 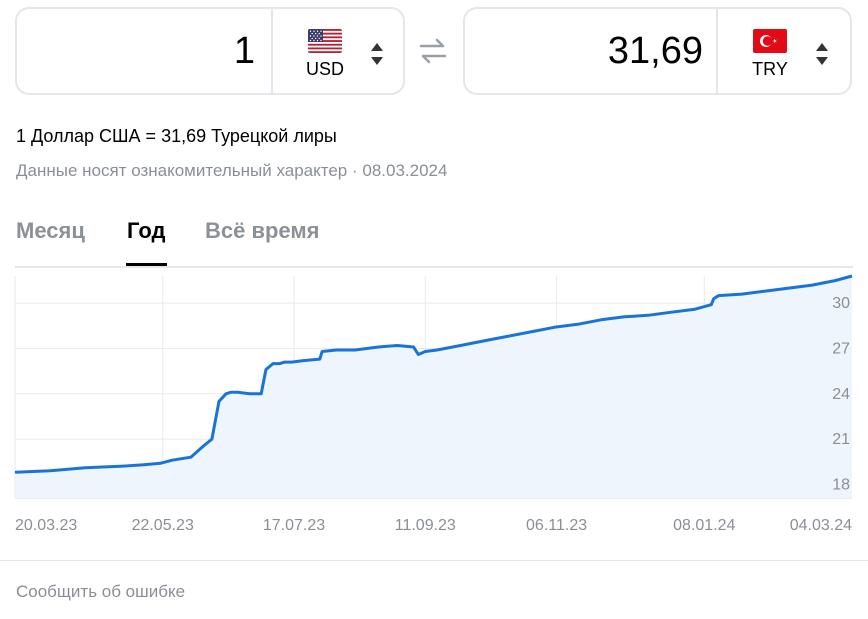 What do you see at coordinates (841, 484) in the screenshot?
I see `y-tick-label: 18` at bounding box center [841, 484].